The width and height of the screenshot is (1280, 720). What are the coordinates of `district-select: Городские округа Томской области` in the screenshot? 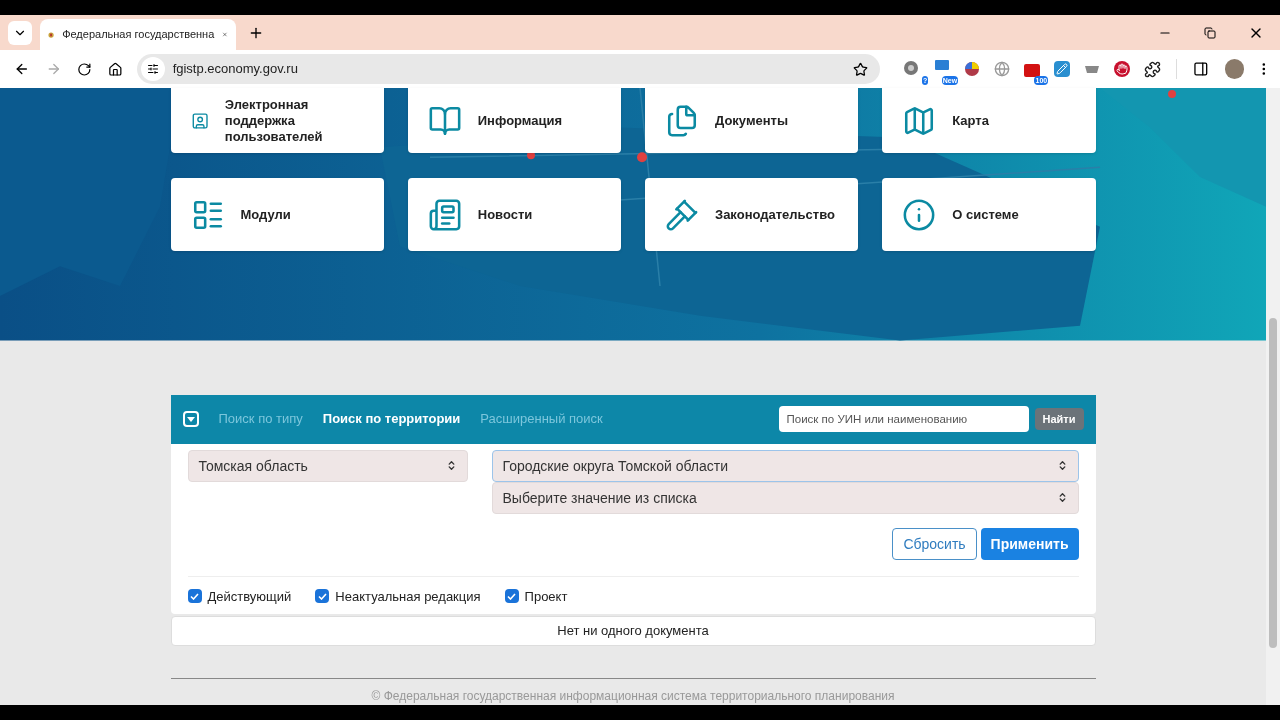 It's located at (785, 465).